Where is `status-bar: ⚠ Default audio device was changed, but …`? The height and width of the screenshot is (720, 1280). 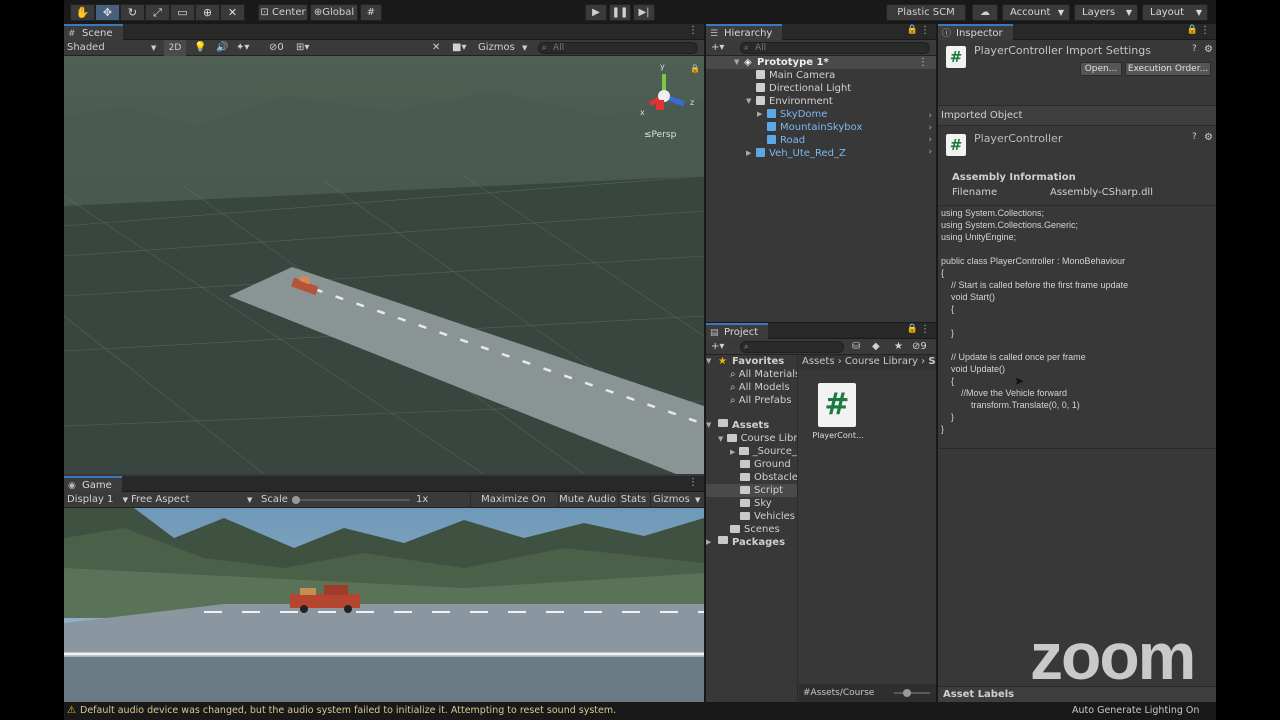
status-bar: ⚠ Default audio device was changed, but … is located at coordinates (640, 711).